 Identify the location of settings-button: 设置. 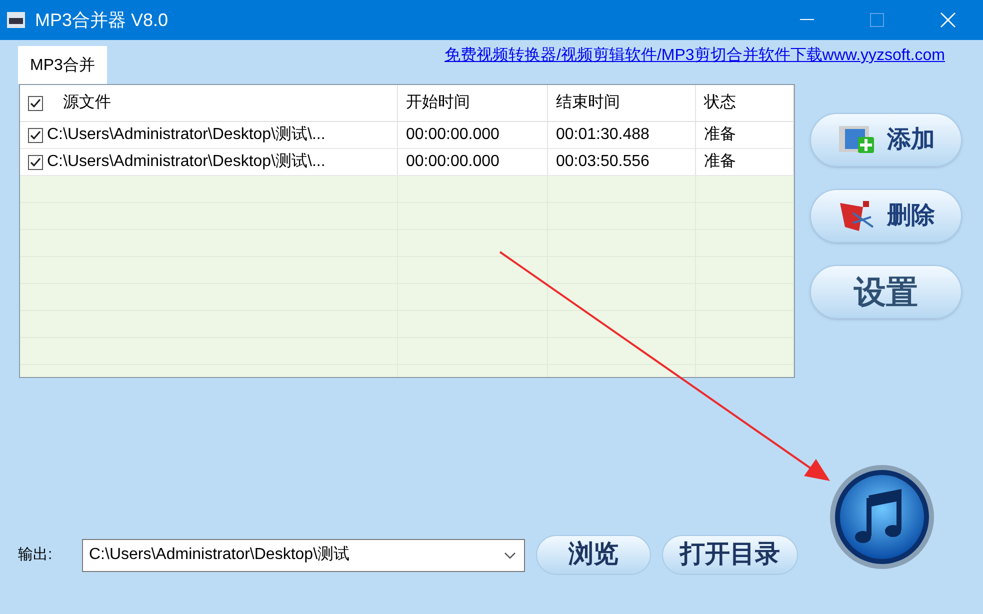
(886, 292).